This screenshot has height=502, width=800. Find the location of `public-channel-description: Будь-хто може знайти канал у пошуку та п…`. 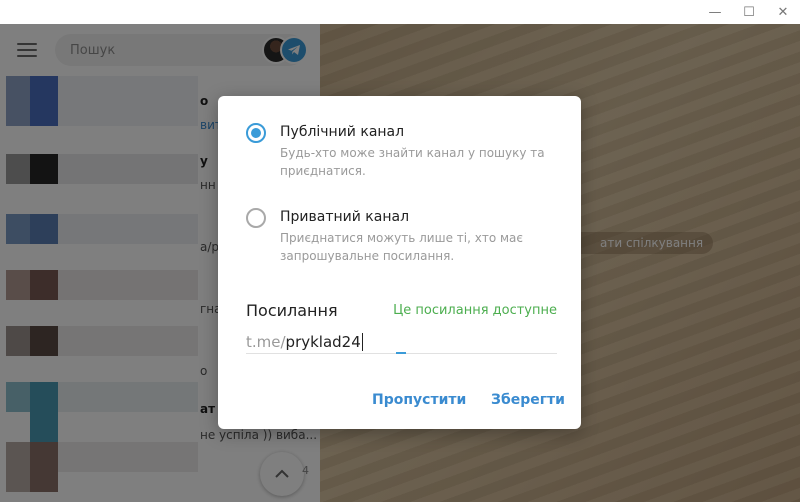

public-channel-description: Будь-хто може знайти канал у пошуку та п… is located at coordinates (412, 162).